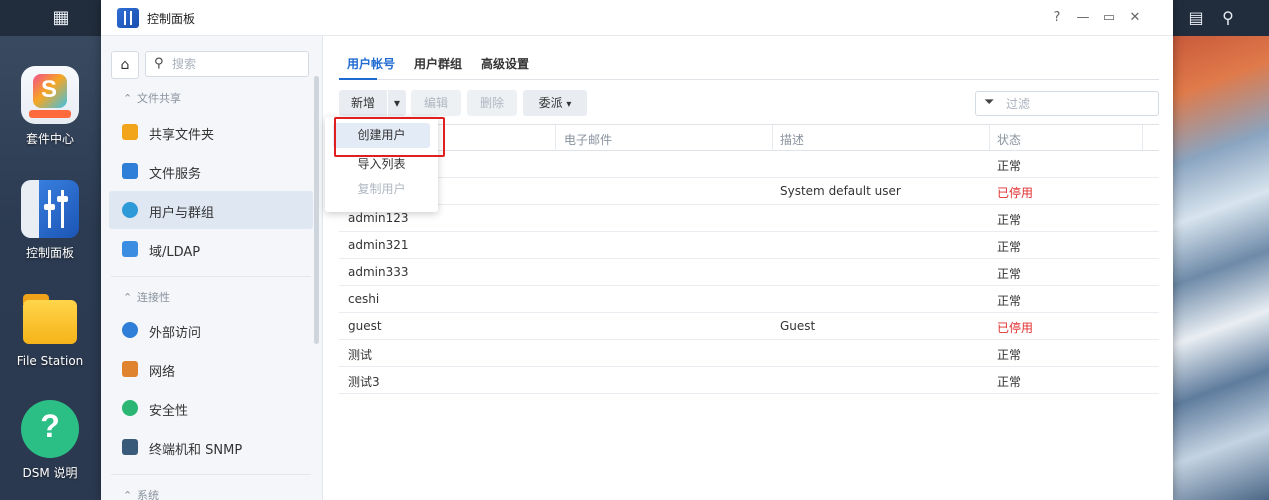 The height and width of the screenshot is (500, 1269). I want to click on annotation-highlight-box, so click(389, 137).